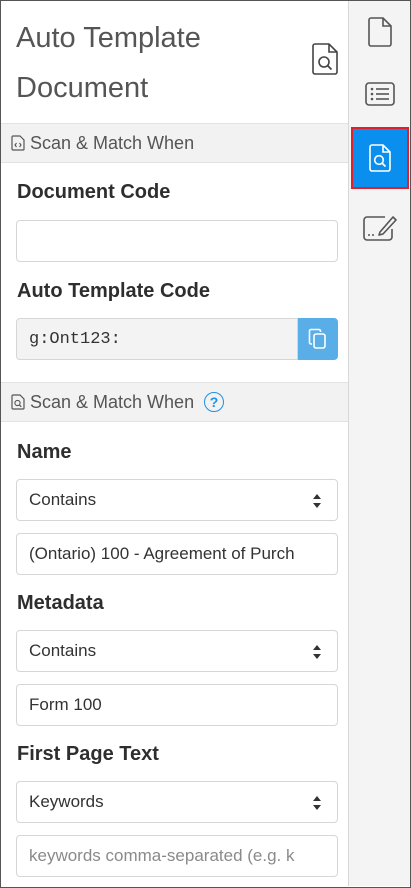 This screenshot has height=888, width=411. Describe the element at coordinates (161, 63) in the screenshot. I see `page-title: Auto Template Document` at that location.